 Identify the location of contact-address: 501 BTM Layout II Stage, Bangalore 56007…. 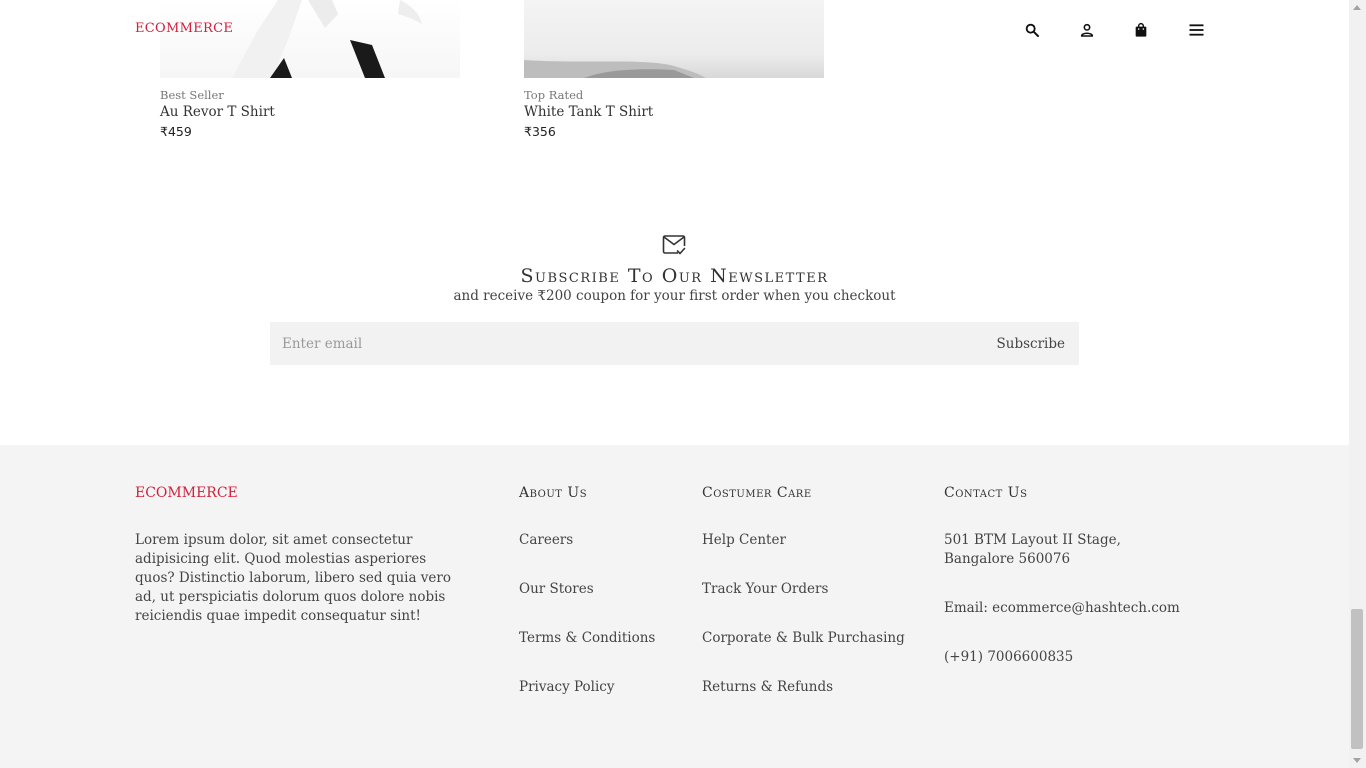
(1032, 549).